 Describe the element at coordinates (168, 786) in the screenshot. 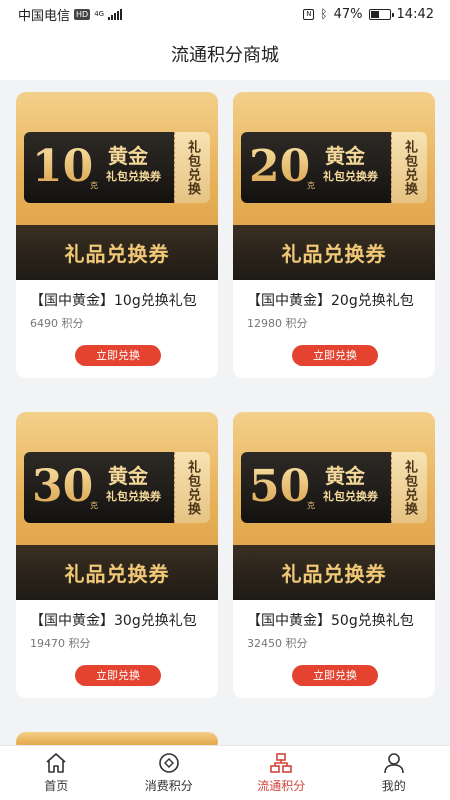

I see `tab-label: 消费积分` at that location.